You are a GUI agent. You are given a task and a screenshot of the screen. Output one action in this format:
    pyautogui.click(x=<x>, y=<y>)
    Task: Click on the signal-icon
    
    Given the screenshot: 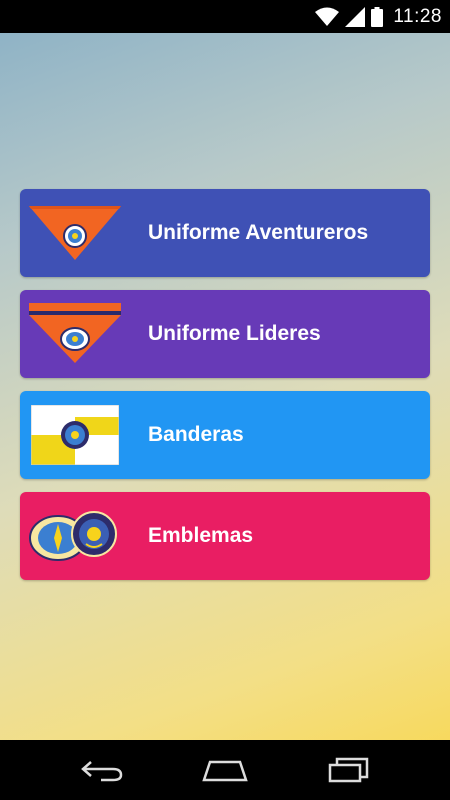 What is the action you would take?
    pyautogui.click(x=355, y=16)
    